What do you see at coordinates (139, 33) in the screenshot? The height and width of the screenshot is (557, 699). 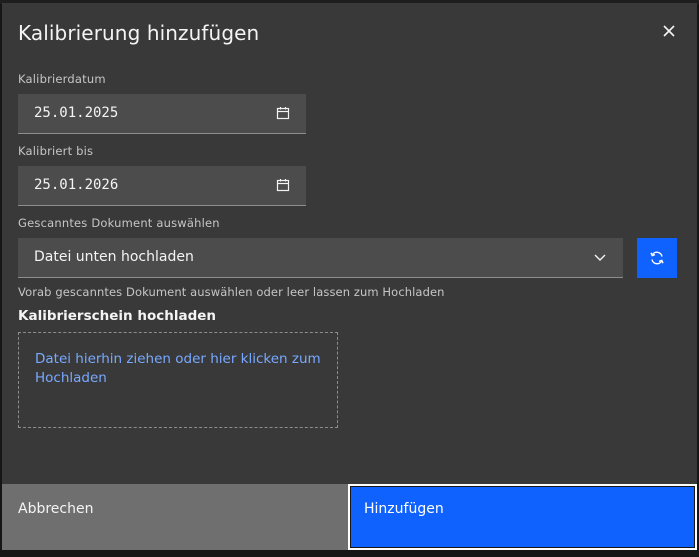 I see `modal-title: Kalibrierung hinzufügen` at bounding box center [139, 33].